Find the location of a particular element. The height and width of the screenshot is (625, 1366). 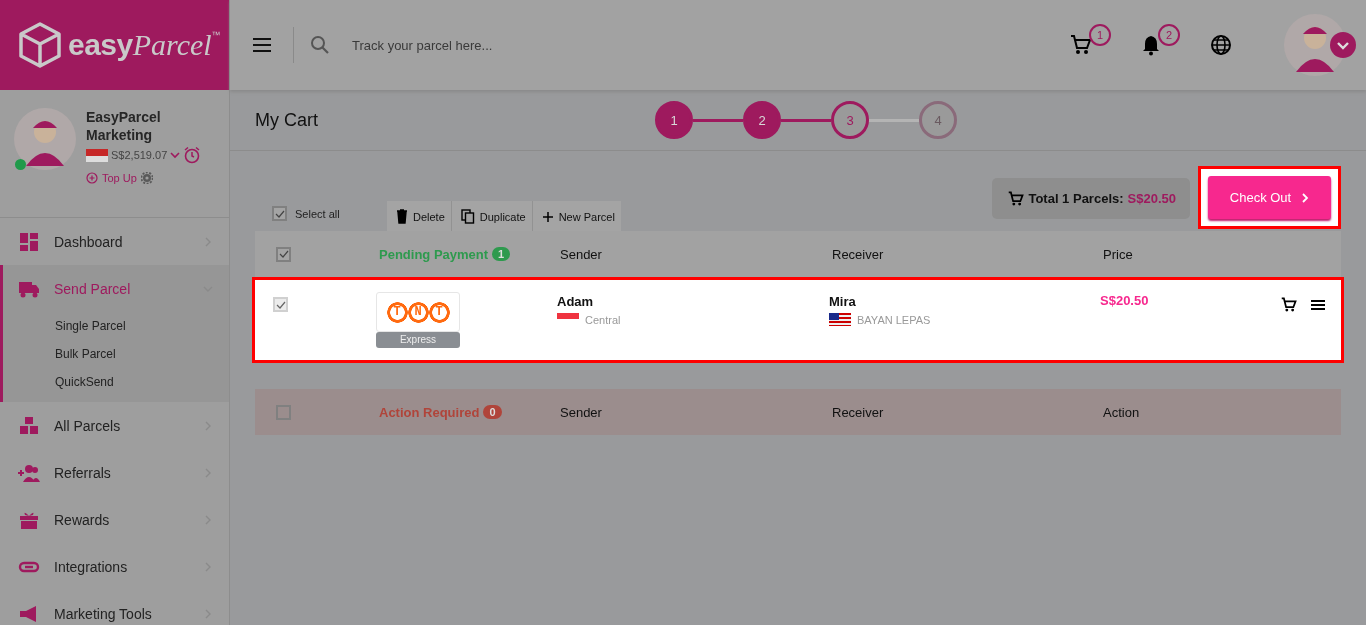

page-title: My Cart is located at coordinates (287, 120).